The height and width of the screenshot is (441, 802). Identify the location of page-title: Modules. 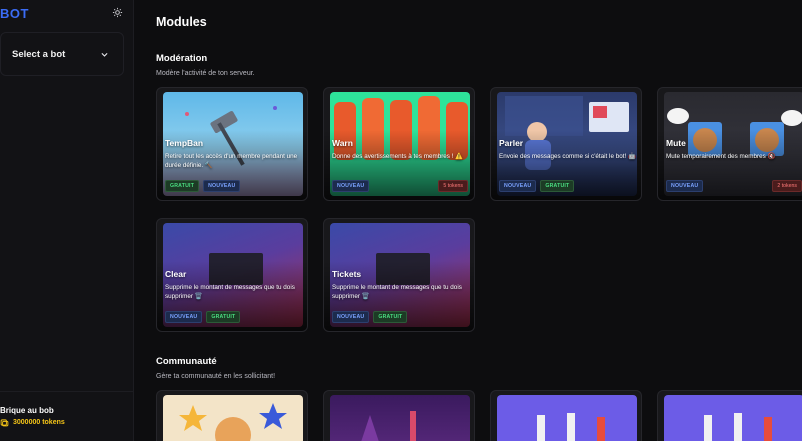
(181, 22).